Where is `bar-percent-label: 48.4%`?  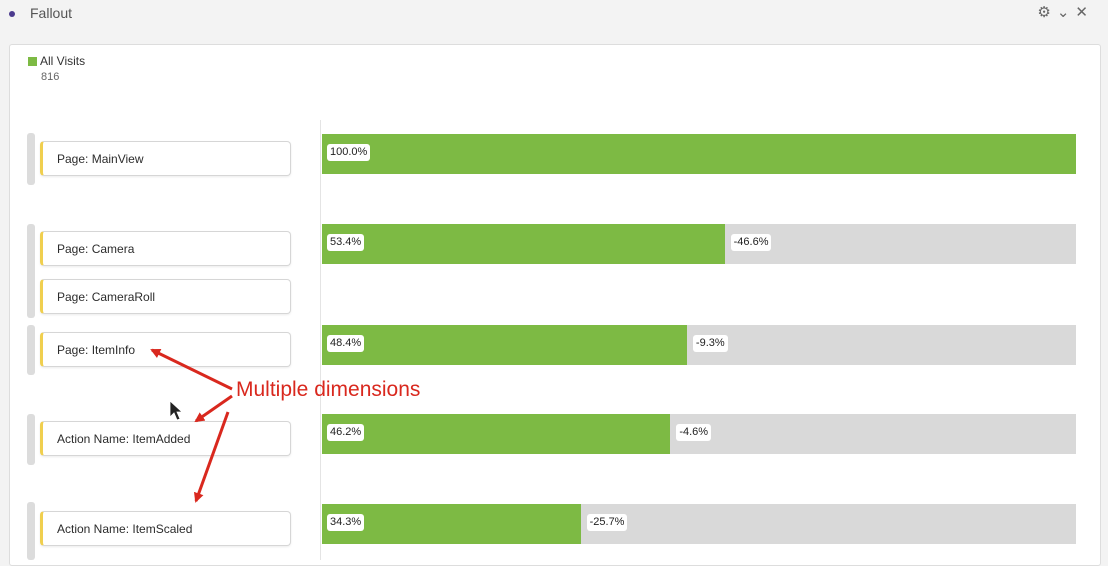
bar-percent-label: 48.4% is located at coordinates (346, 343).